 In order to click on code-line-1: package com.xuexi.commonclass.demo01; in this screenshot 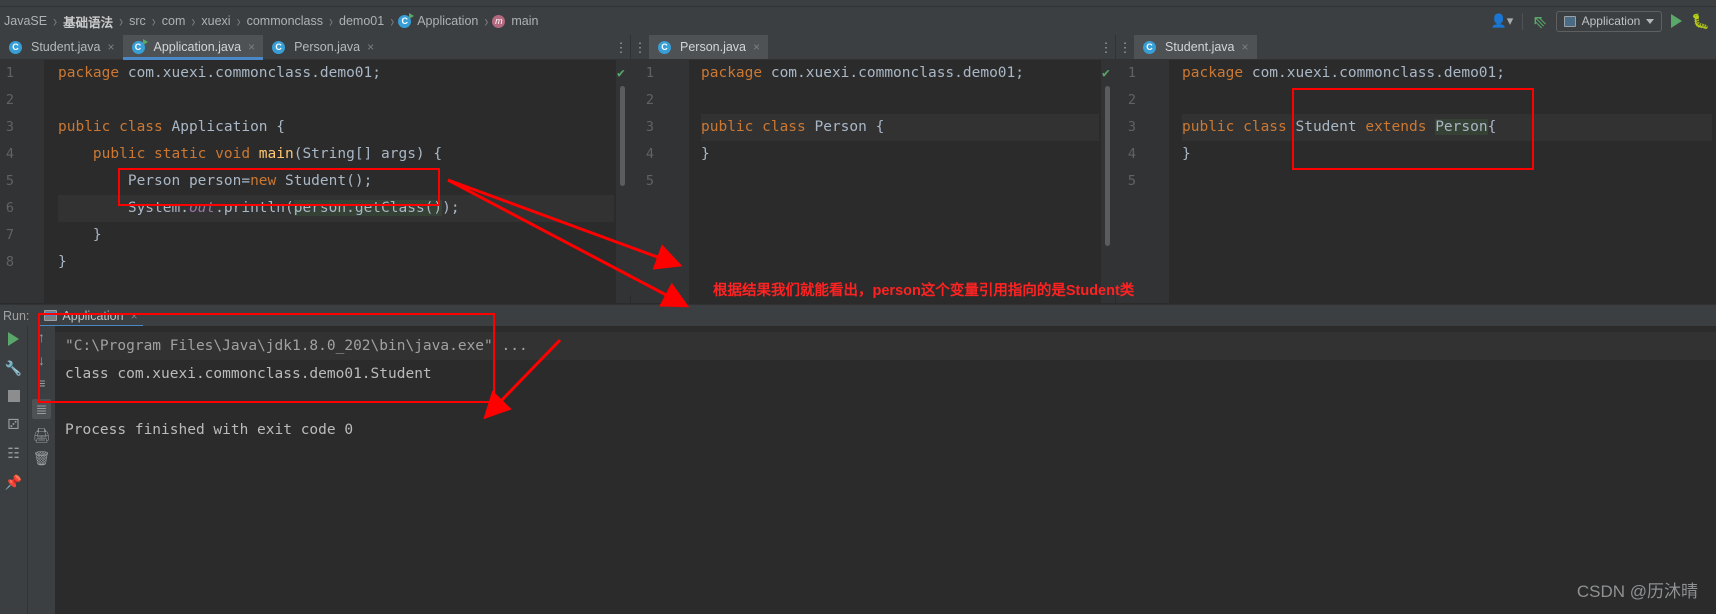, I will do `click(220, 73)`.